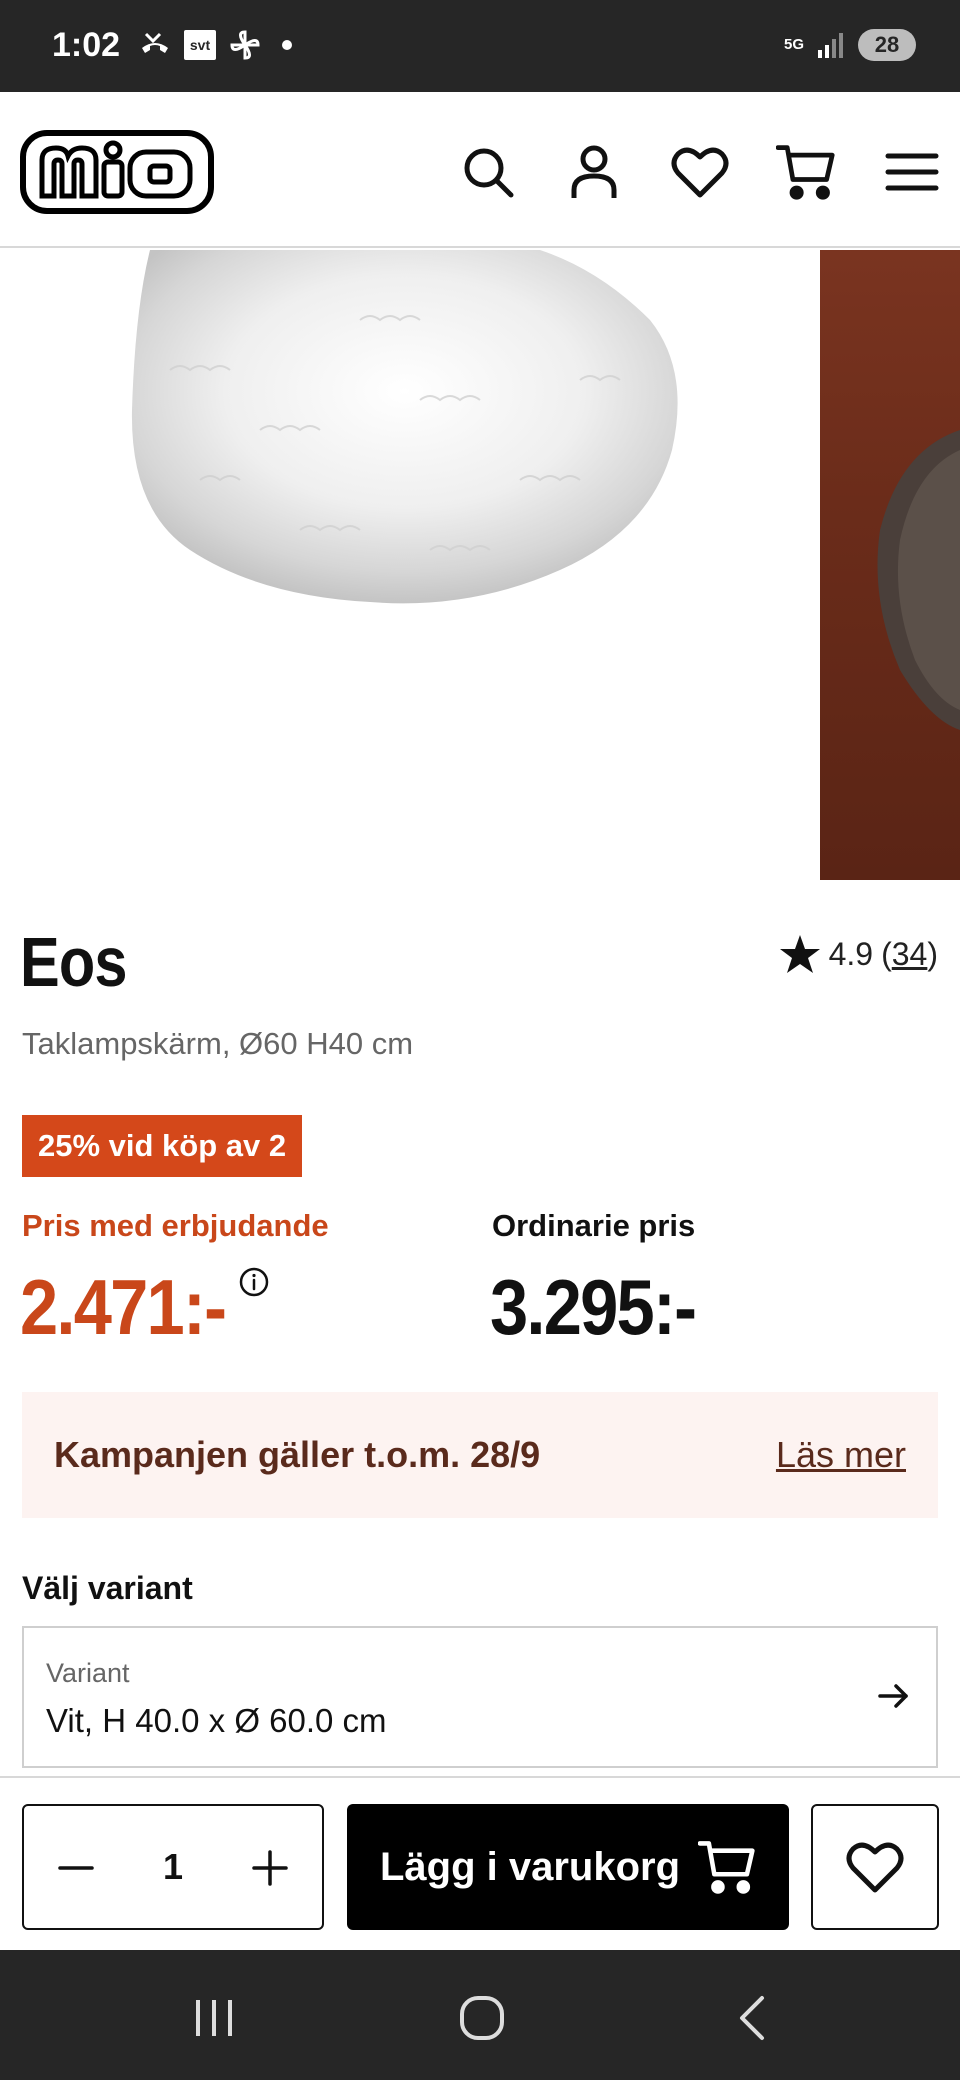  Describe the element at coordinates (480, 1697) in the screenshot. I see `variant-selector: Variant Vit, H 40.0 x Ø 60.0 cm` at that location.